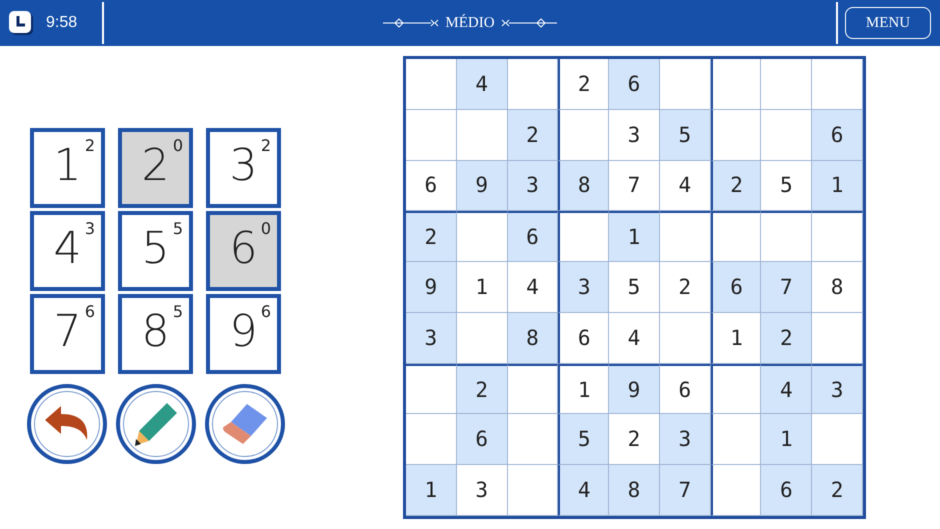  What do you see at coordinates (888, 23) in the screenshot?
I see `menu-button: MENU` at bounding box center [888, 23].